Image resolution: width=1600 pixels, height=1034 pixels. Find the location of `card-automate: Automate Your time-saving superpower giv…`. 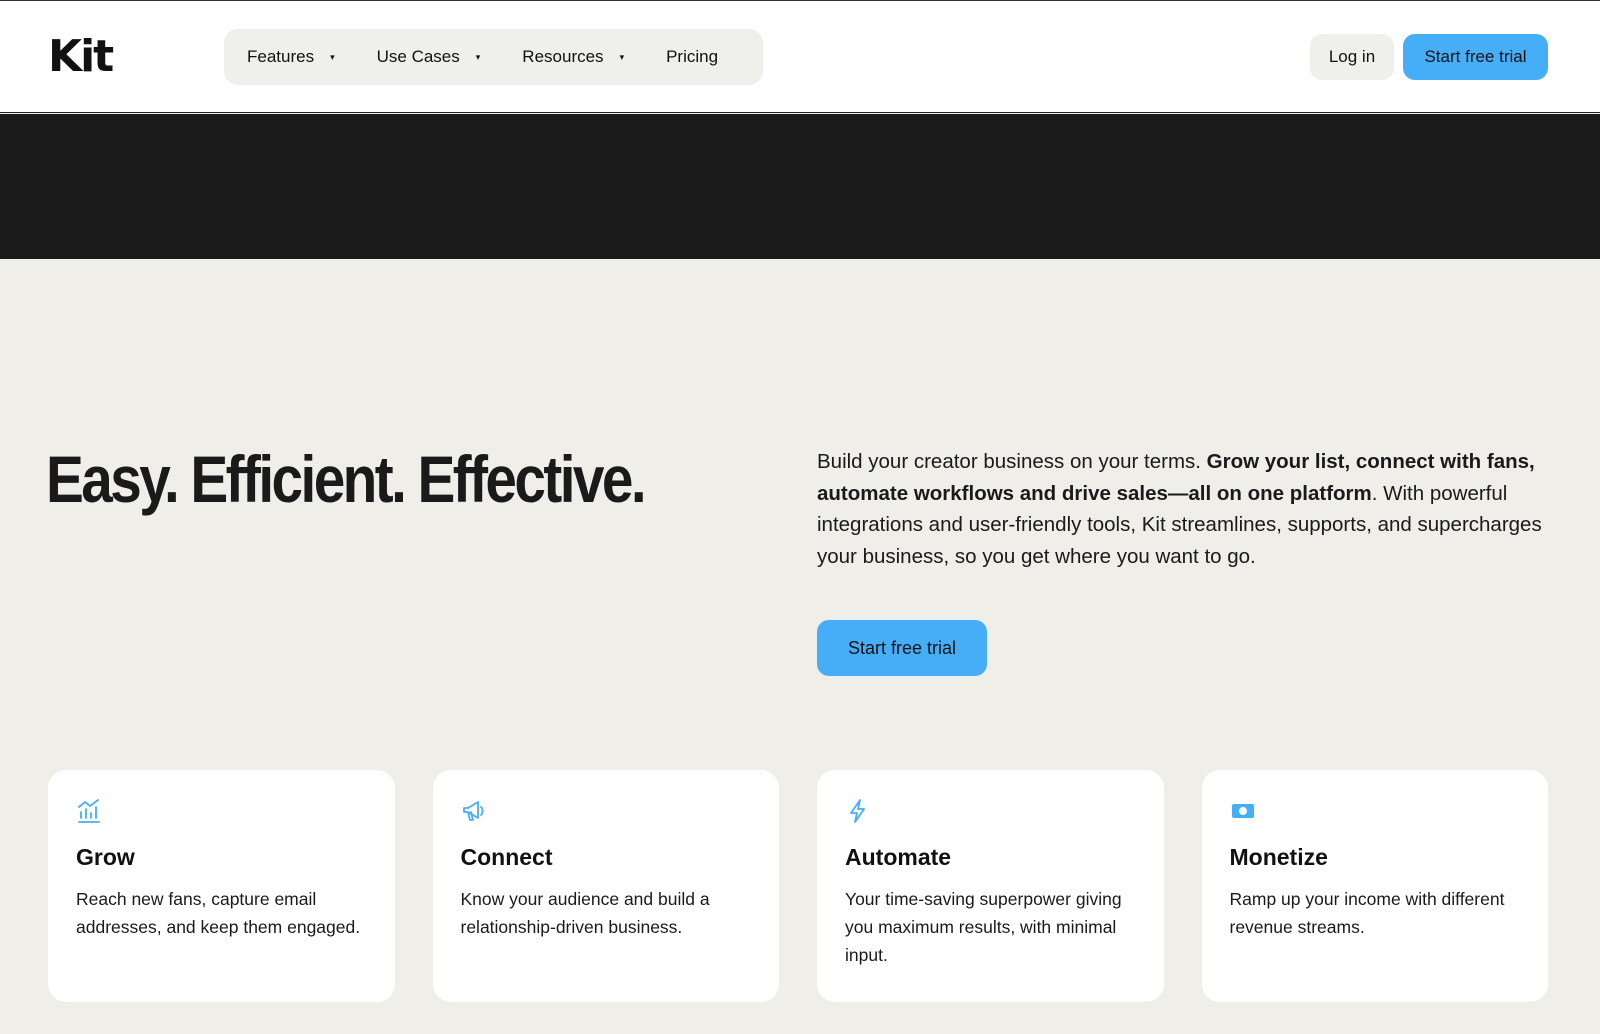

card-automate: Automate Your time-saving superpower giv… is located at coordinates (990, 886).